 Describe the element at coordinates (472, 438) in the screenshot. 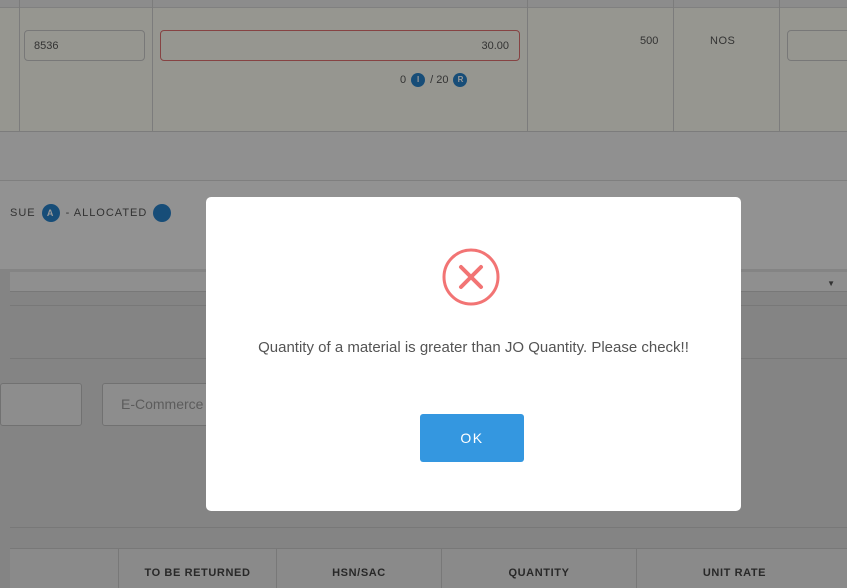

I see `ok-button: OK` at that location.